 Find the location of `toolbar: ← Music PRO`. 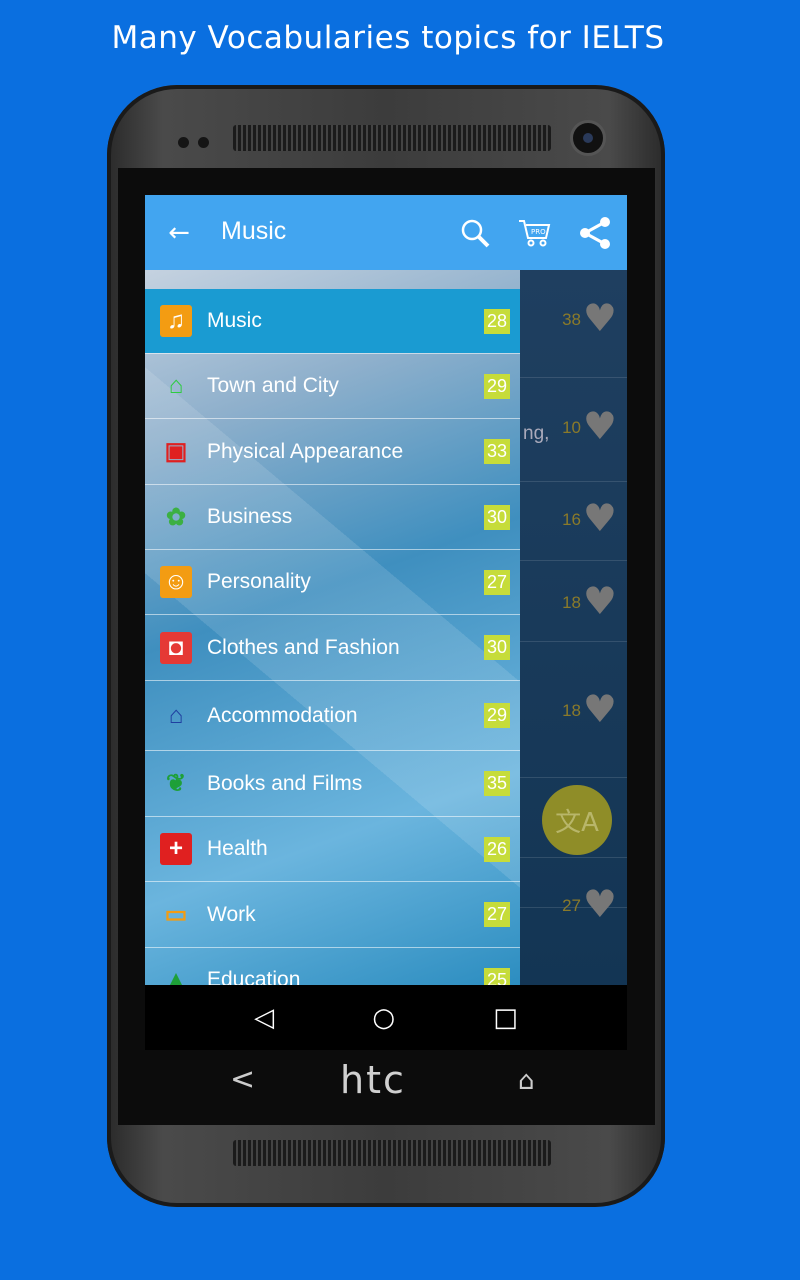

toolbar: ← Music PRO is located at coordinates (386, 232).